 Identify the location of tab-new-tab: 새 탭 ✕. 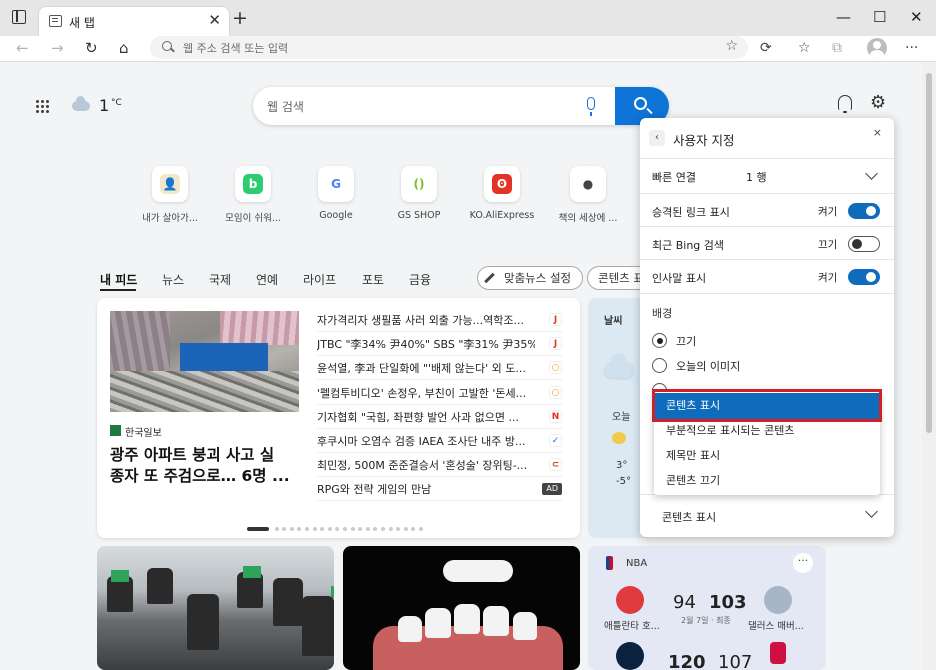
(134, 21).